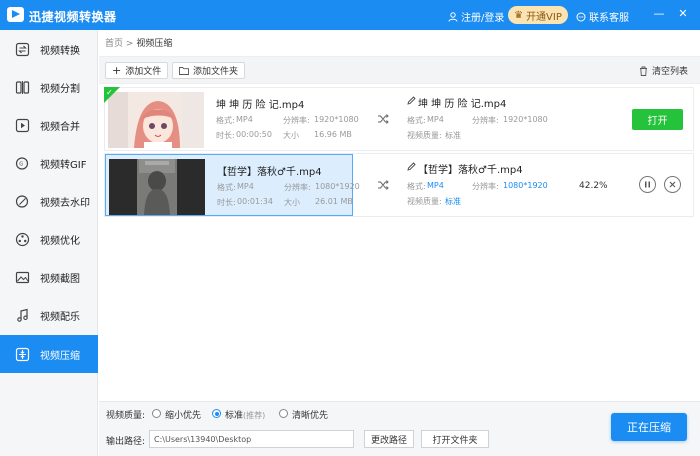  Describe the element at coordinates (337, 186) in the screenshot. I see `source-resolution: 1080*1920` at that location.